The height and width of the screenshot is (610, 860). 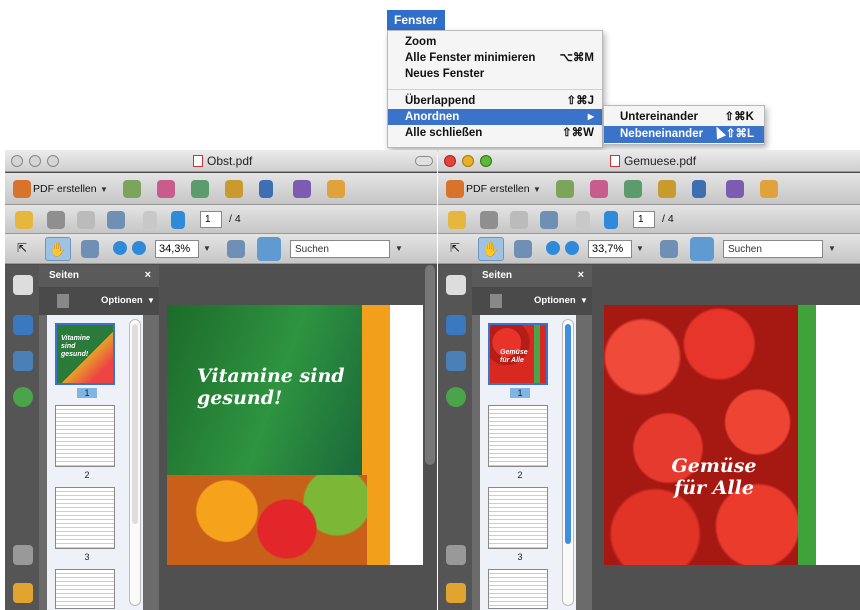 I want to click on help-icon, so click(x=456, y=397).